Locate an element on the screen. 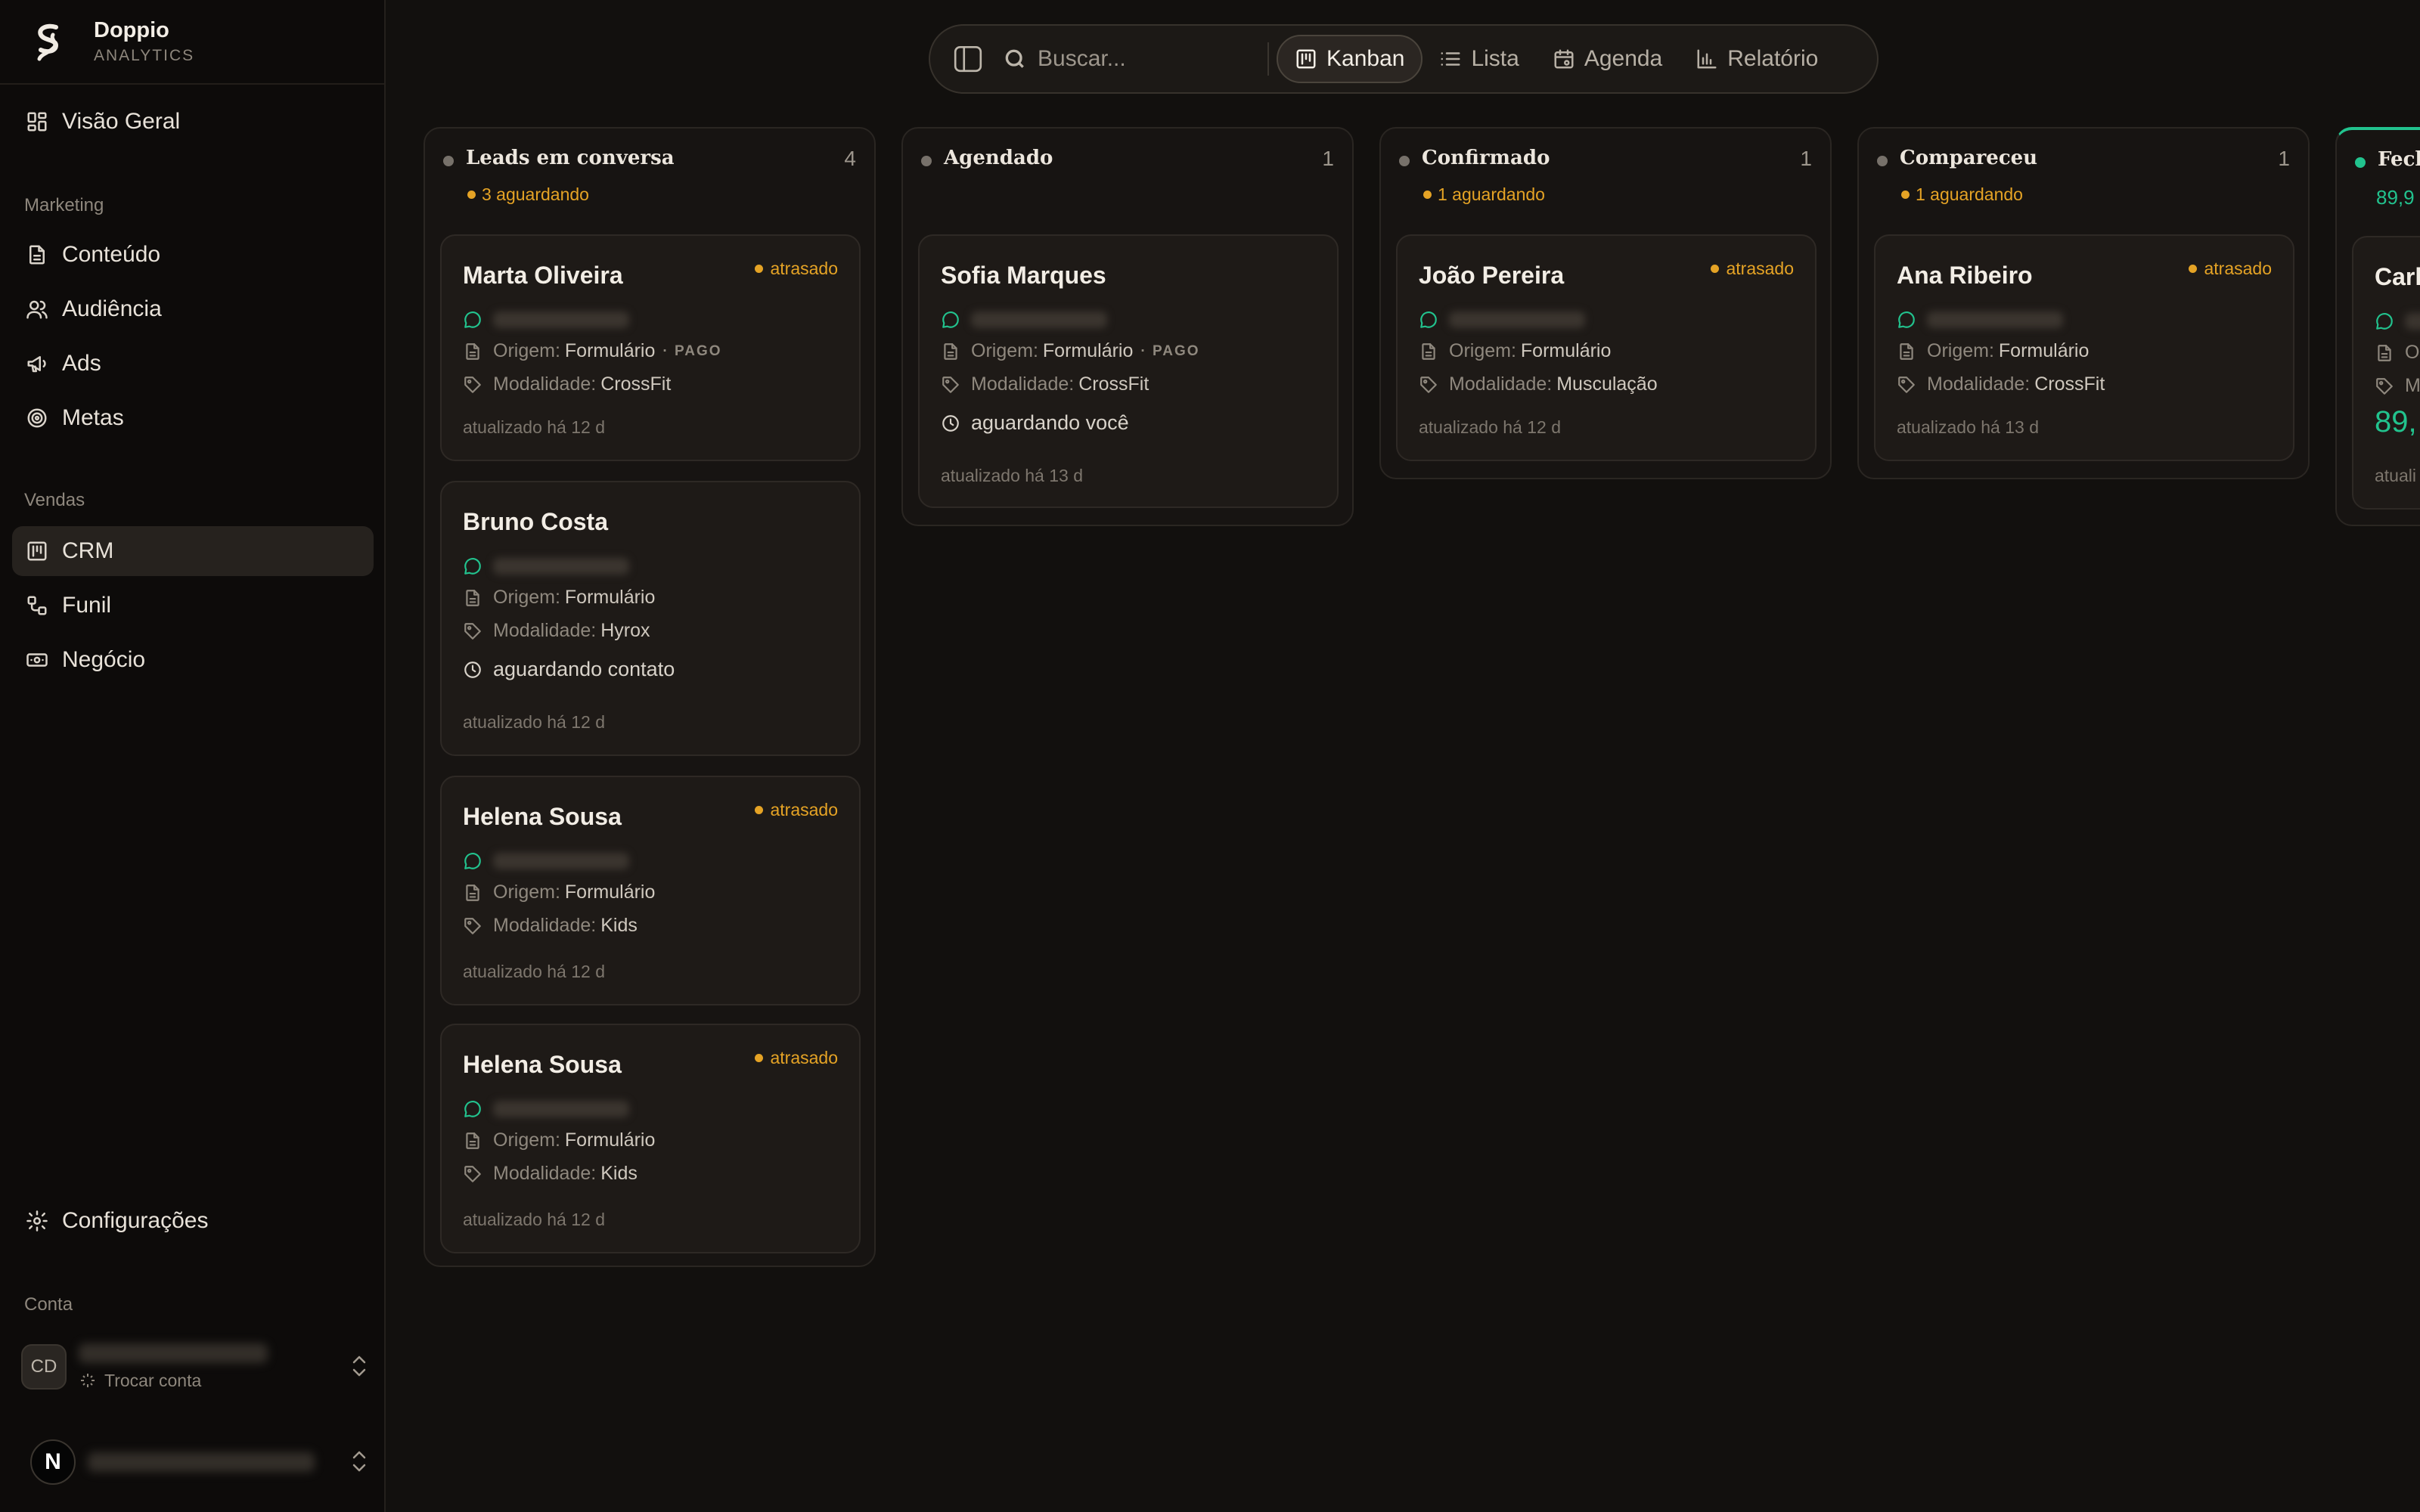 The height and width of the screenshot is (1512, 2420). sidebar-item-audiencia: Audiência is located at coordinates (193, 309).